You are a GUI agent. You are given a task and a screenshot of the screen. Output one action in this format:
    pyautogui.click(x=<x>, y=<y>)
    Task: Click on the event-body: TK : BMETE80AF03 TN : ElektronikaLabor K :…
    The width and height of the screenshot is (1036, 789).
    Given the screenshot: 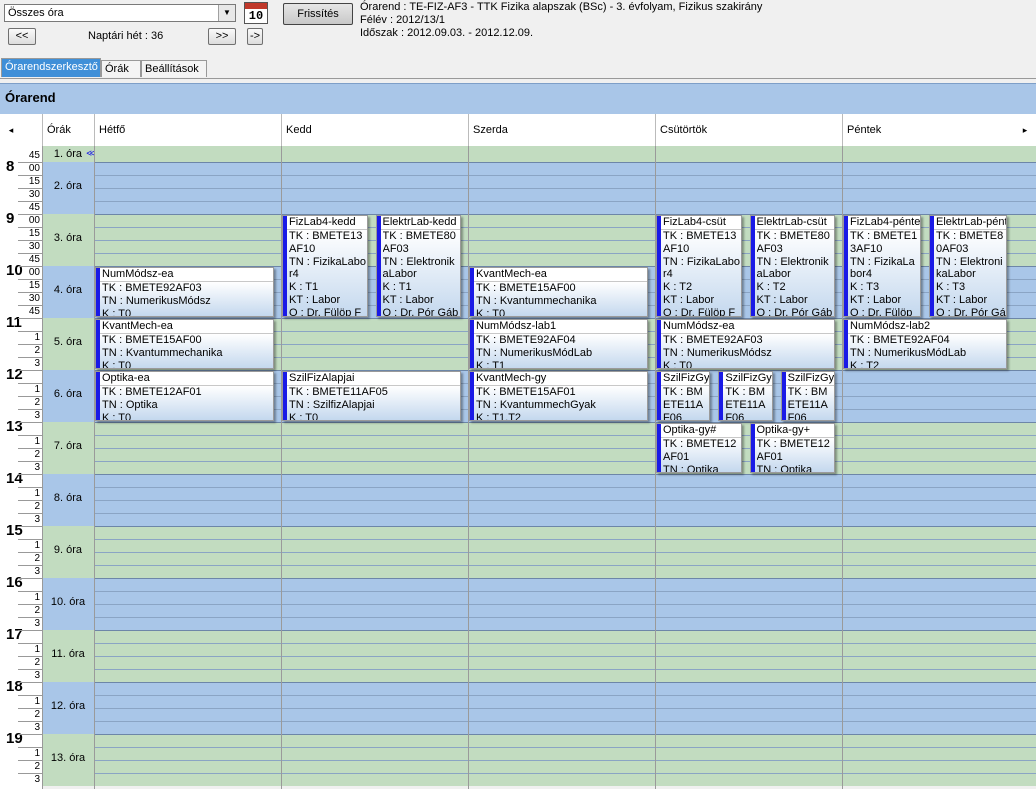 What is the action you would take?
    pyautogui.click(x=970, y=273)
    